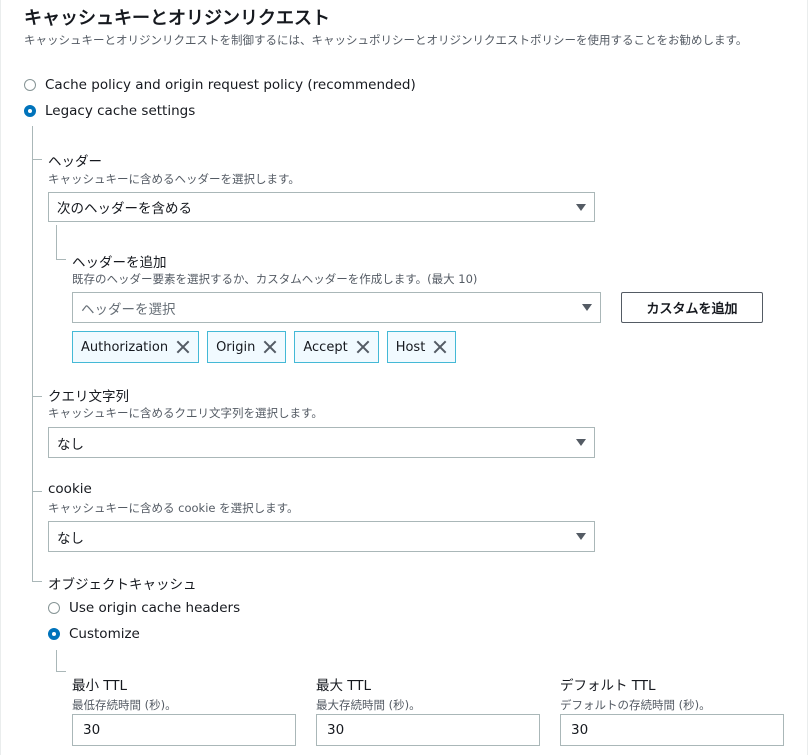  Describe the element at coordinates (37, 491) in the screenshot. I see `tree-branch-cookie` at that location.